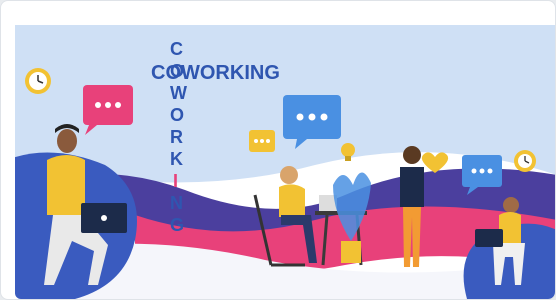  I want to click on vertical-letter: G, so click(177, 225).